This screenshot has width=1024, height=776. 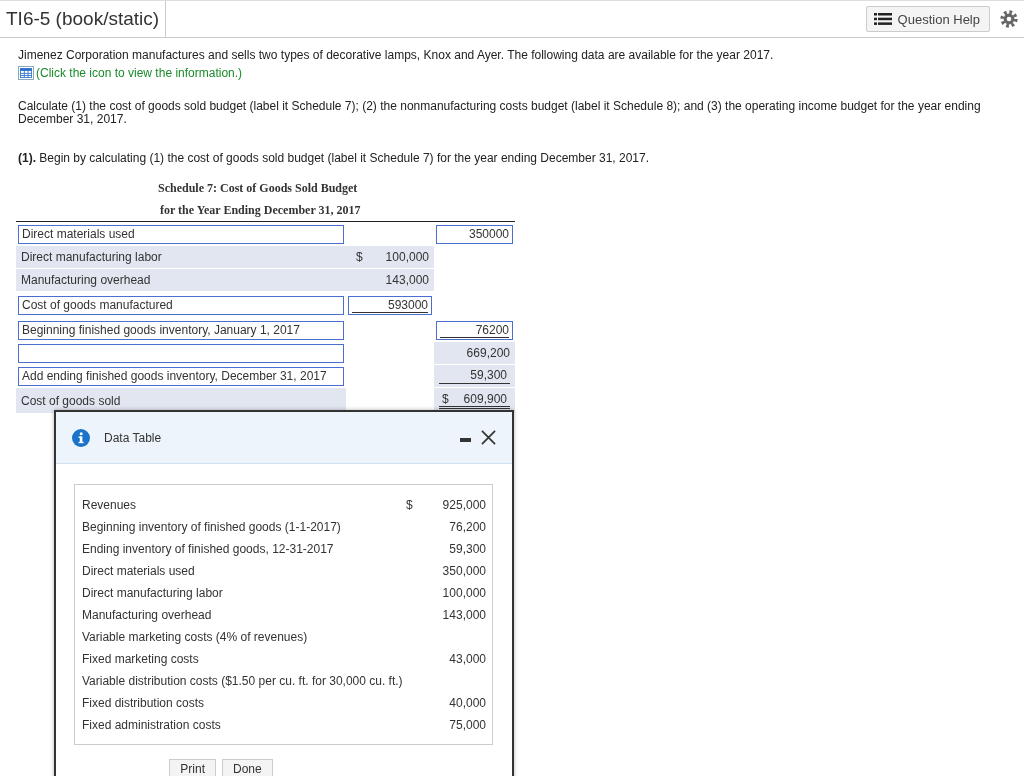 What do you see at coordinates (488, 353) in the screenshot?
I see `amount: 669,200` at bounding box center [488, 353].